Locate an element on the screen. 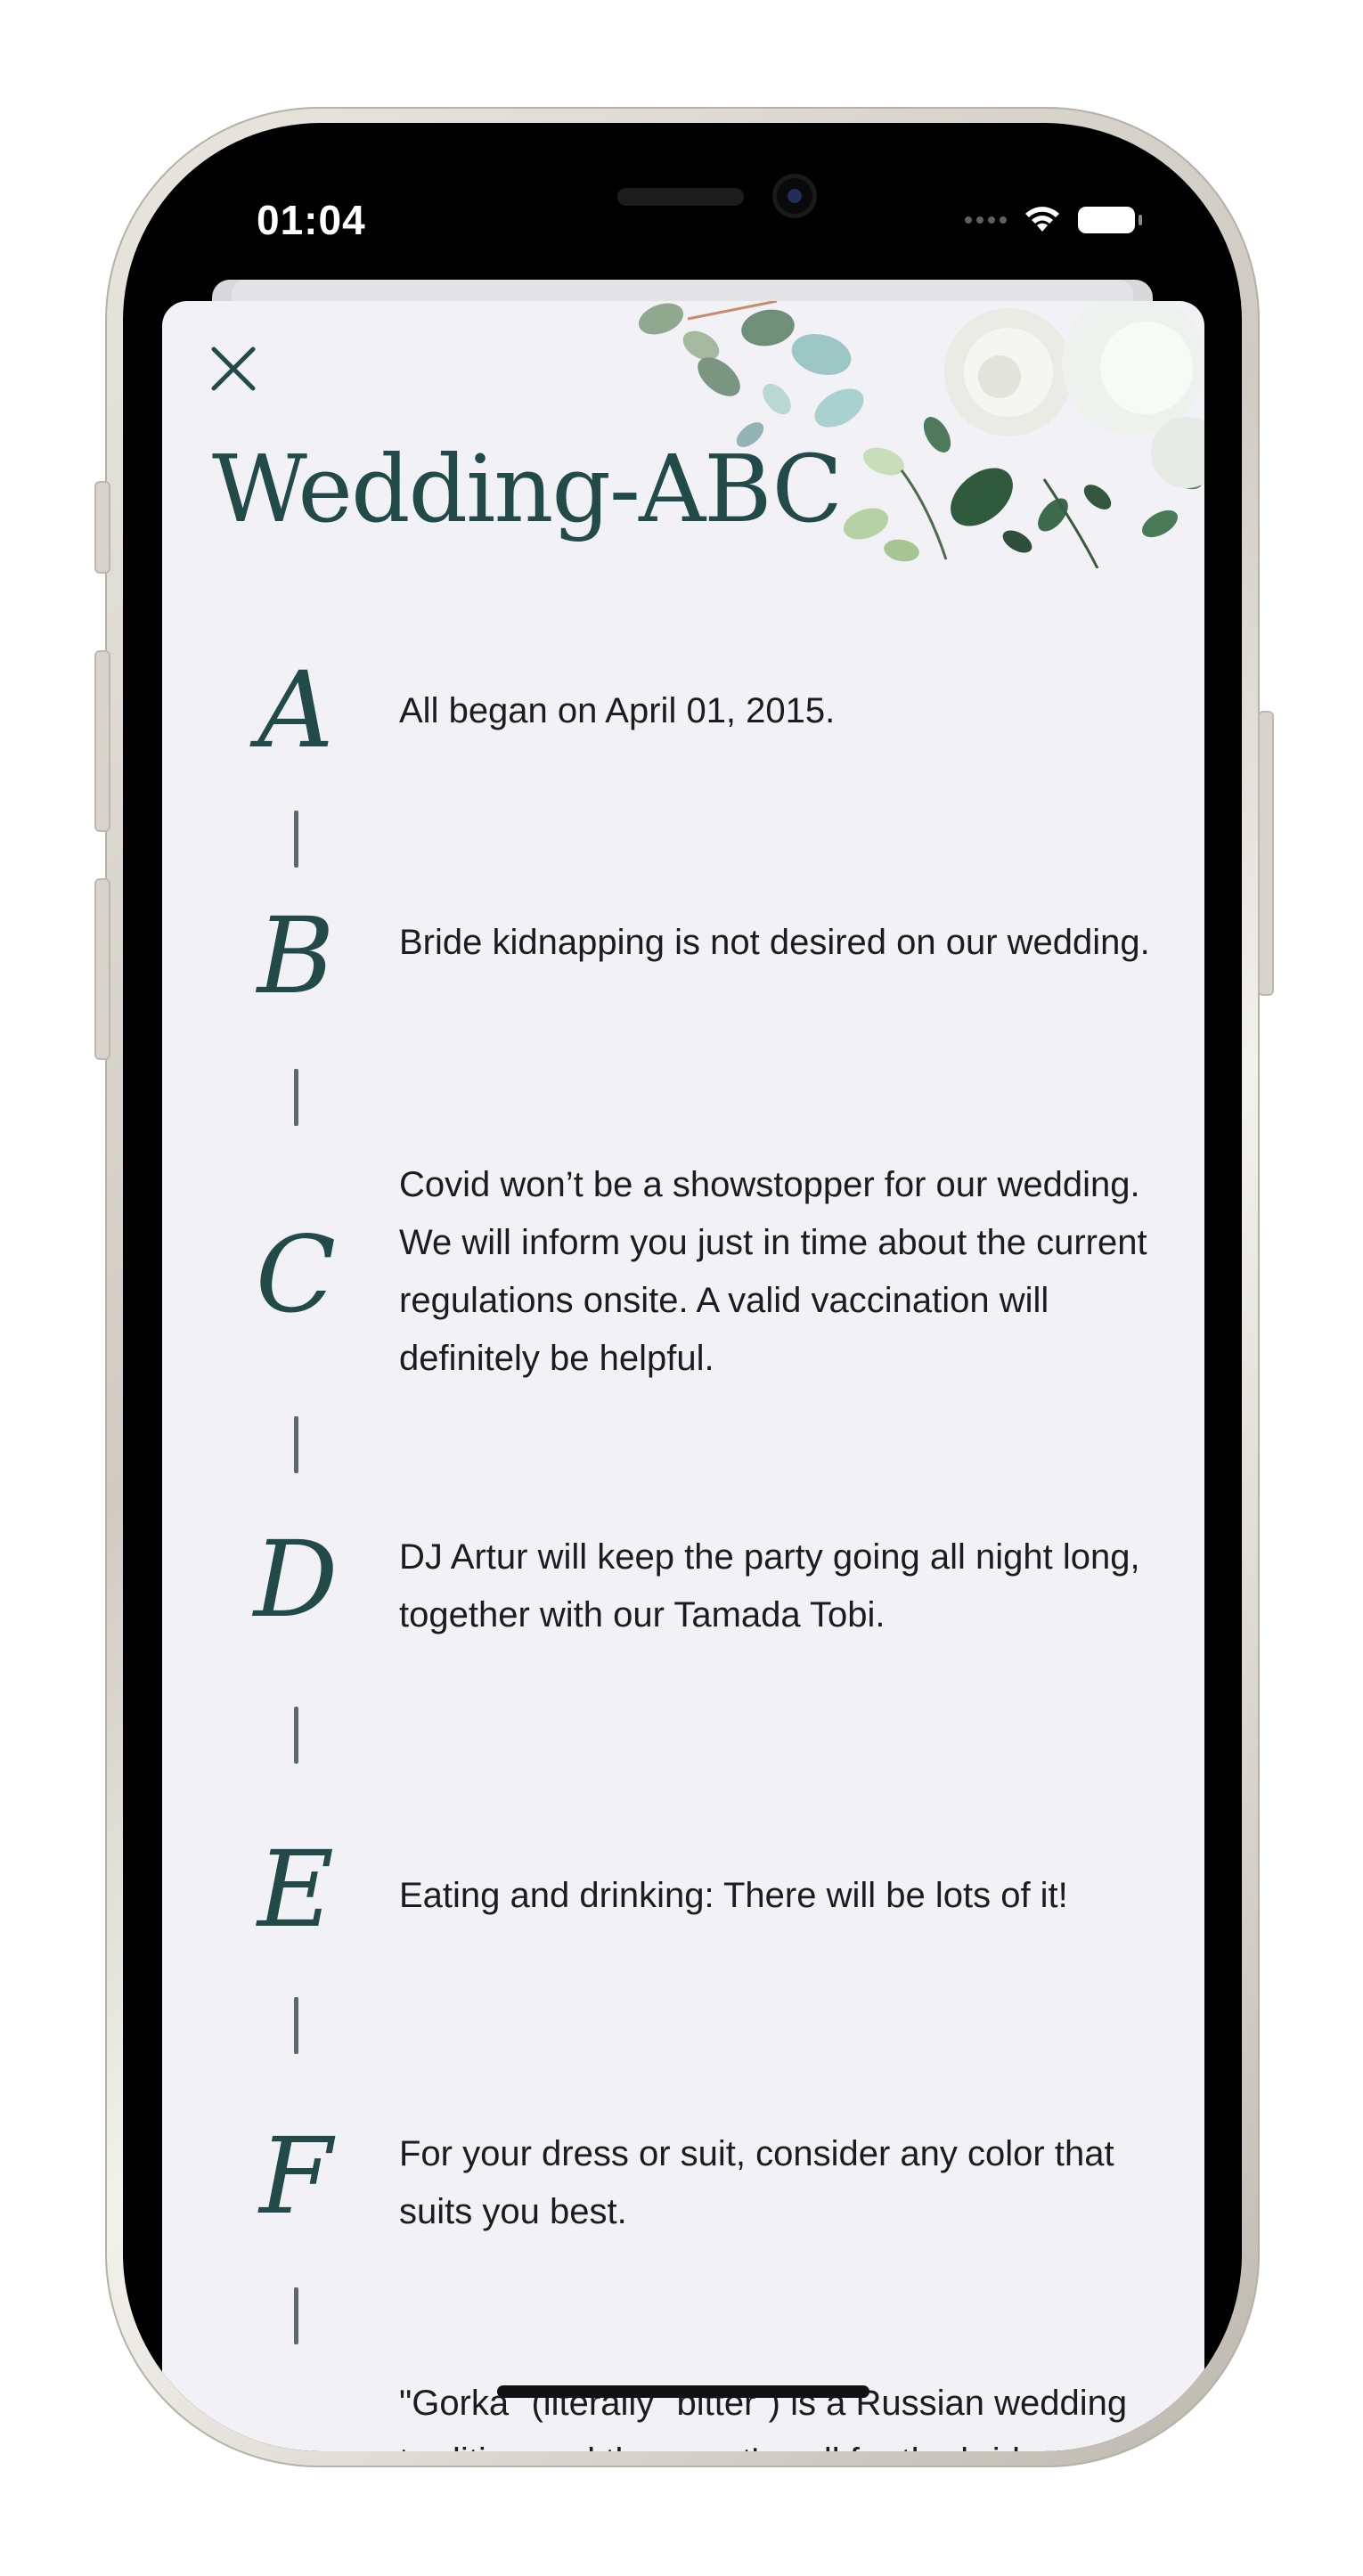 The width and height of the screenshot is (1363, 2576). entry-letter: C is located at coordinates (296, 1274).